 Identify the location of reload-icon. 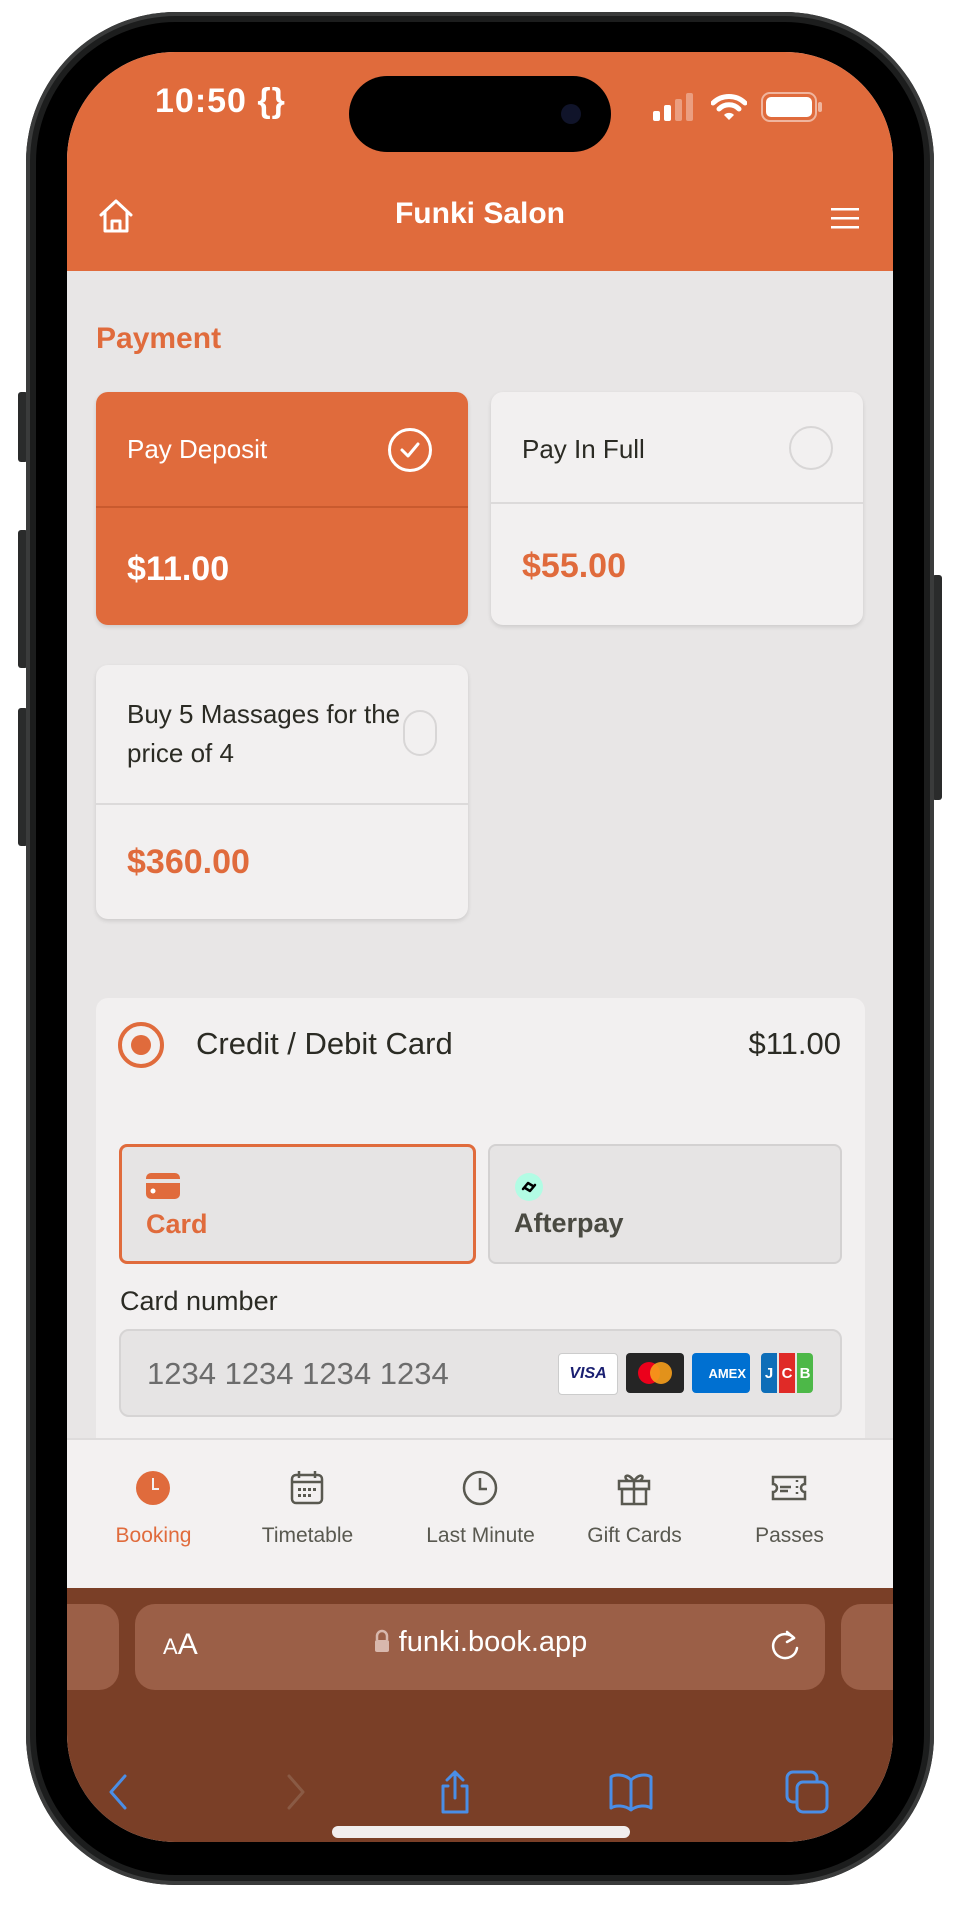
(785, 1646).